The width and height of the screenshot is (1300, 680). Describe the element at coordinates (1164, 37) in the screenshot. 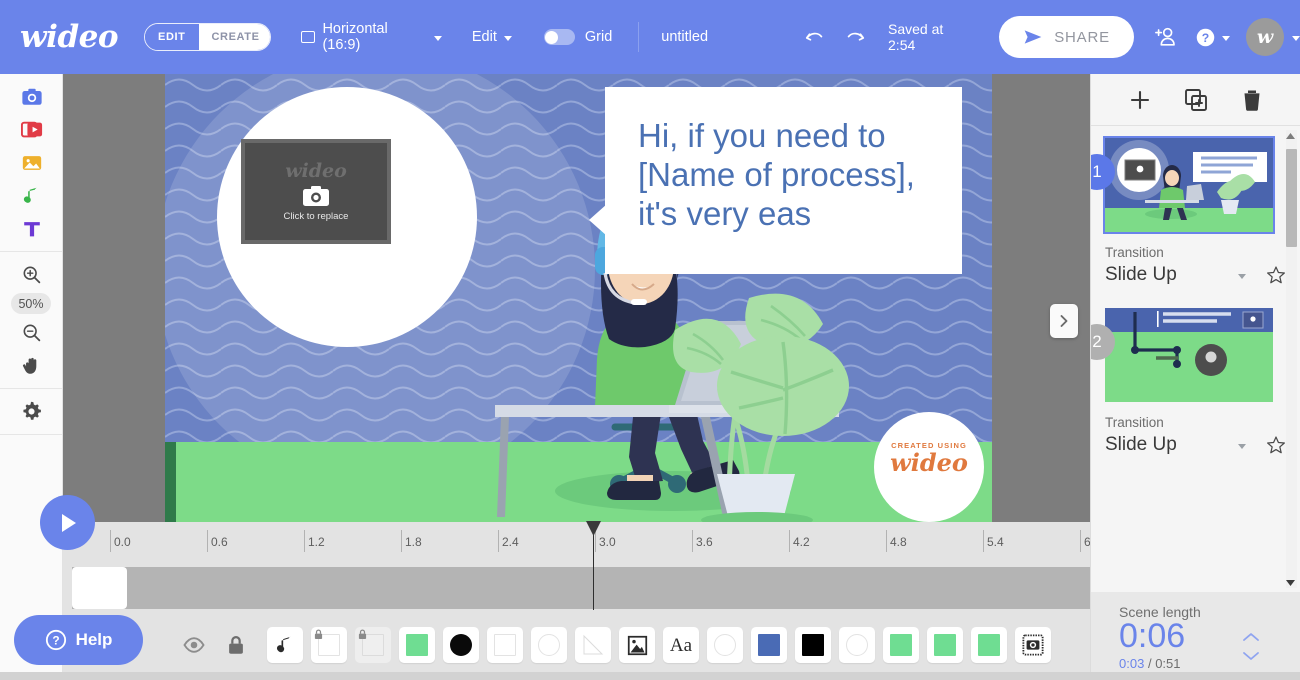

I see `add-user-icon` at that location.